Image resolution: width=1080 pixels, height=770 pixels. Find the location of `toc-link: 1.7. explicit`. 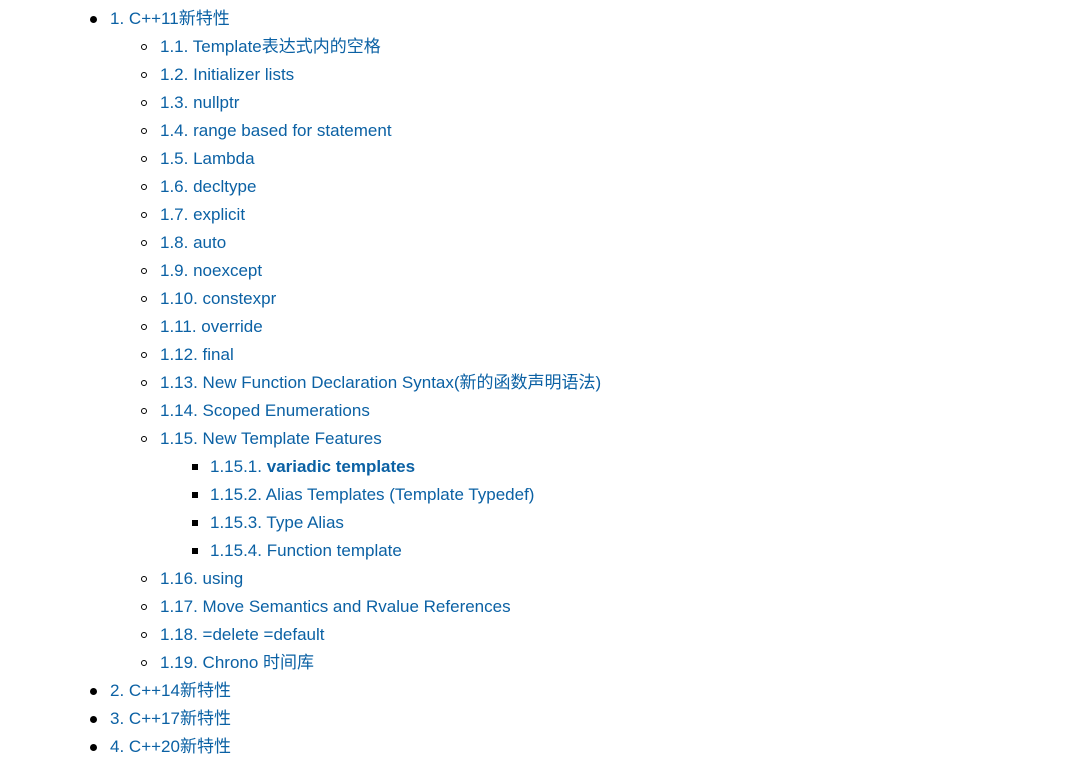

toc-link: 1.7. explicit is located at coordinates (202, 214).